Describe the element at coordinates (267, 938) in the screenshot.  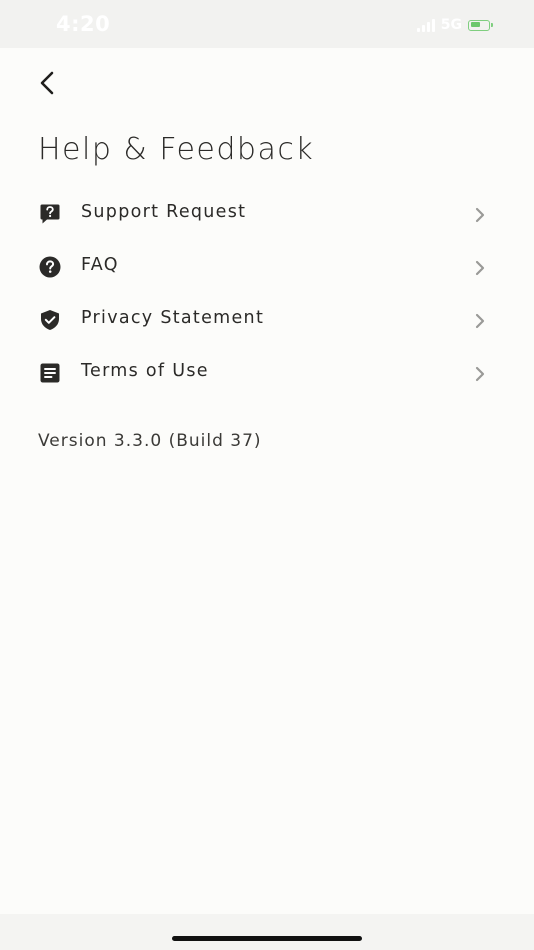
I see `home-indicator` at that location.